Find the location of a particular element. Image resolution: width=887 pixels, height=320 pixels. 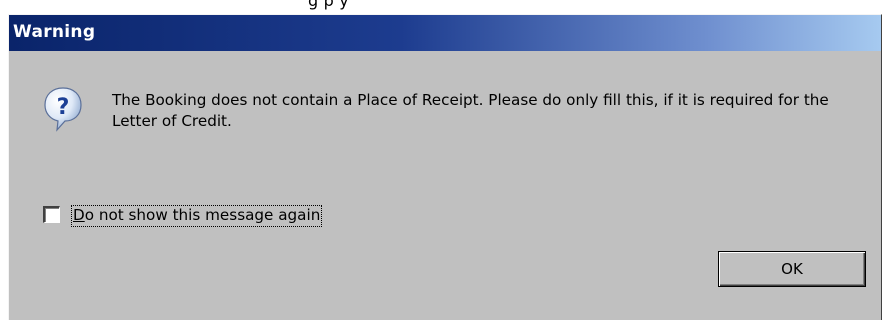

background-window: g p y is located at coordinates (443, 6).